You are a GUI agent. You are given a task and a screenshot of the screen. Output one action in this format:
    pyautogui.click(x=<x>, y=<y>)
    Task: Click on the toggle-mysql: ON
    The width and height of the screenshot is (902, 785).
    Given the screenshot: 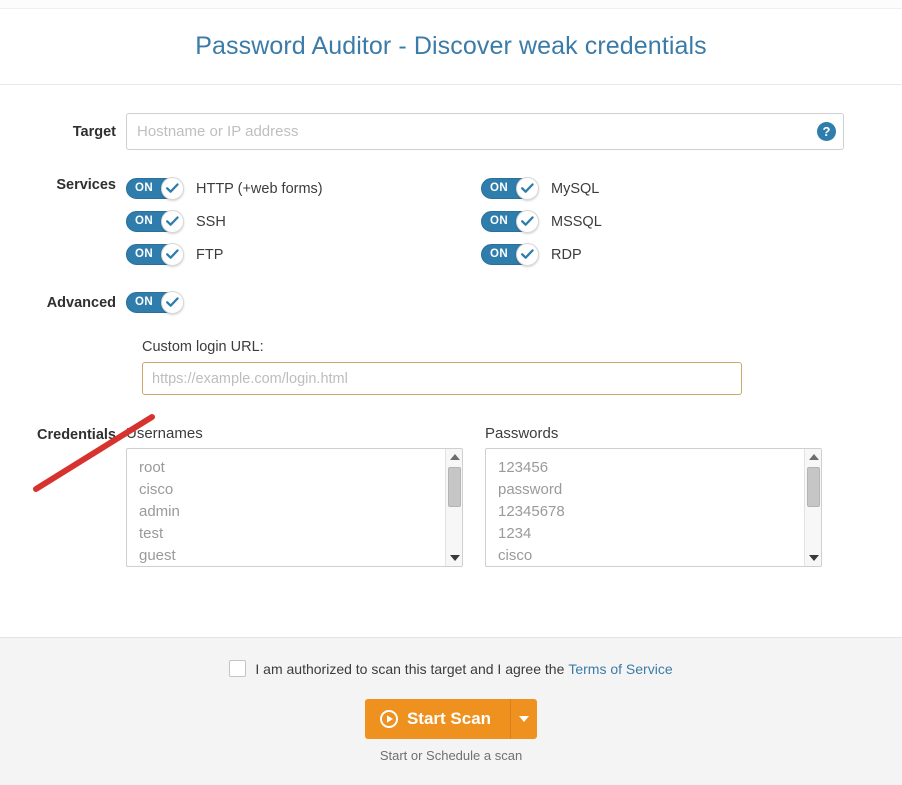 What is the action you would take?
    pyautogui.click(x=510, y=188)
    